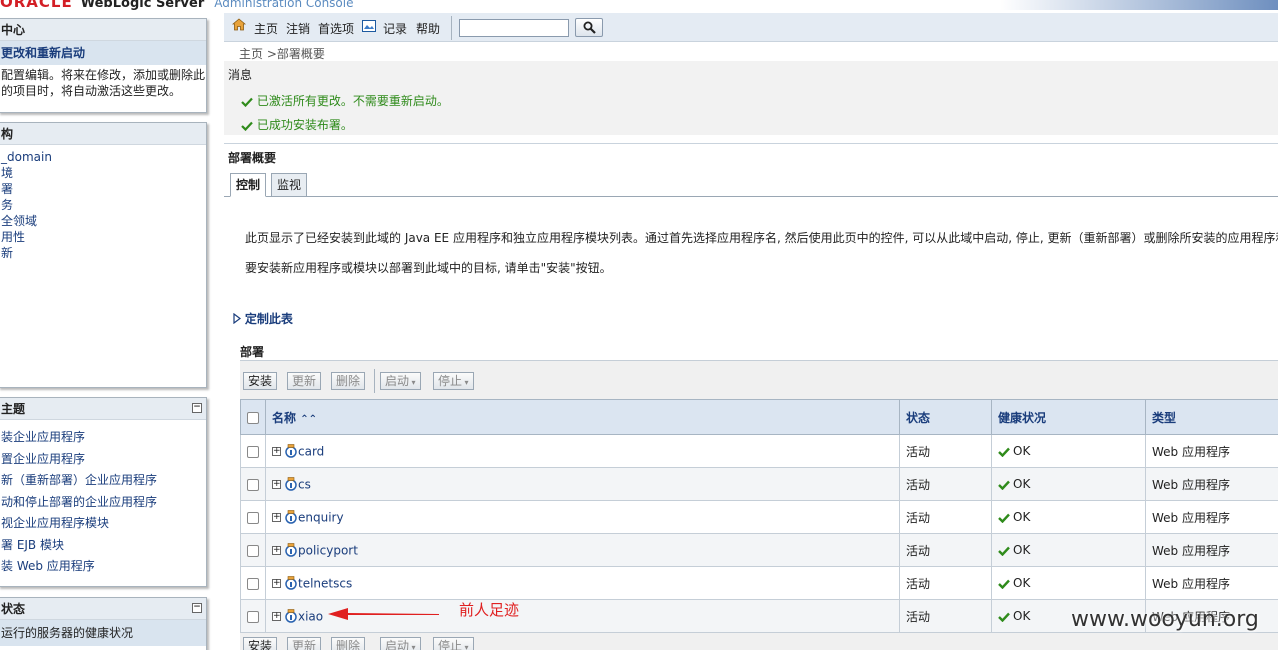 The image size is (1278, 650). What do you see at coordinates (321, 517) in the screenshot?
I see `app-name-link: enquiry` at bounding box center [321, 517].